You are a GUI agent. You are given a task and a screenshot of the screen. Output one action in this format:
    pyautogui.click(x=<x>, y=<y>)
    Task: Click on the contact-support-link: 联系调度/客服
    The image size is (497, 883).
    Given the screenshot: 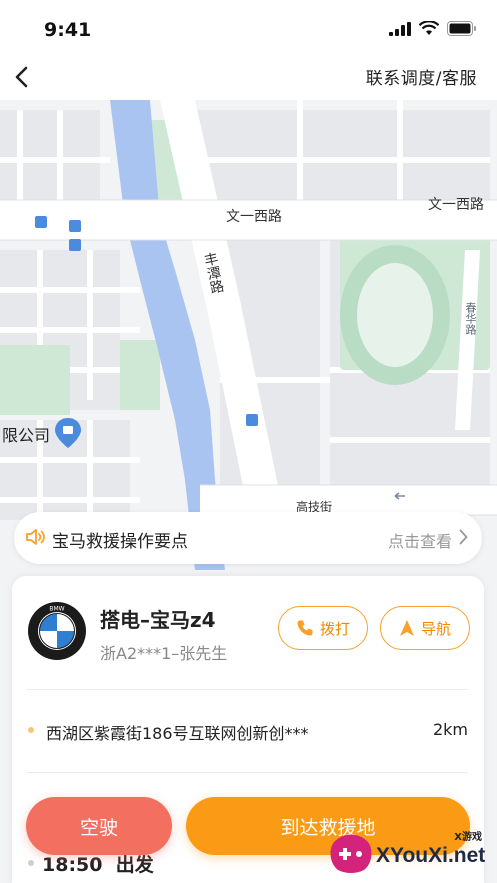 What is the action you would take?
    pyautogui.click(x=421, y=76)
    